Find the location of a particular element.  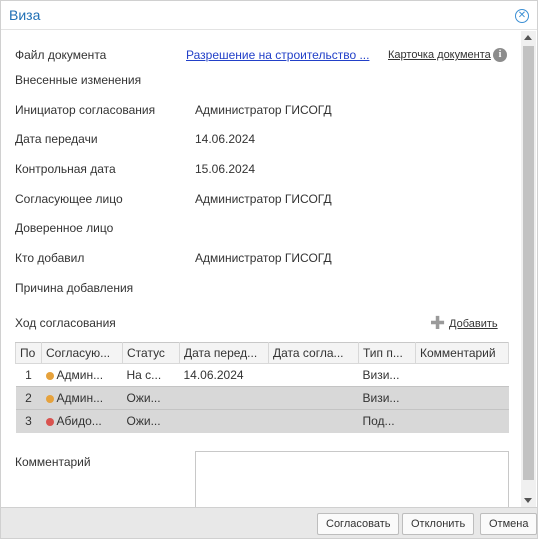

row-number: 3 is located at coordinates (28, 421).